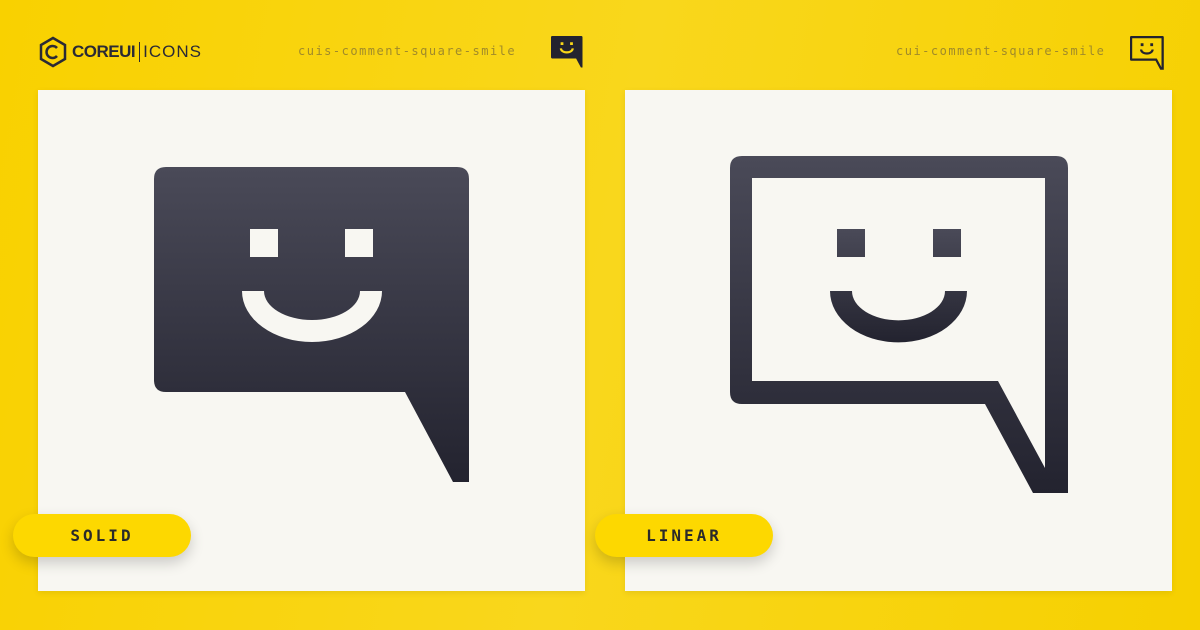  What do you see at coordinates (567, 52) in the screenshot?
I see `small-solid-smile-icon` at bounding box center [567, 52].